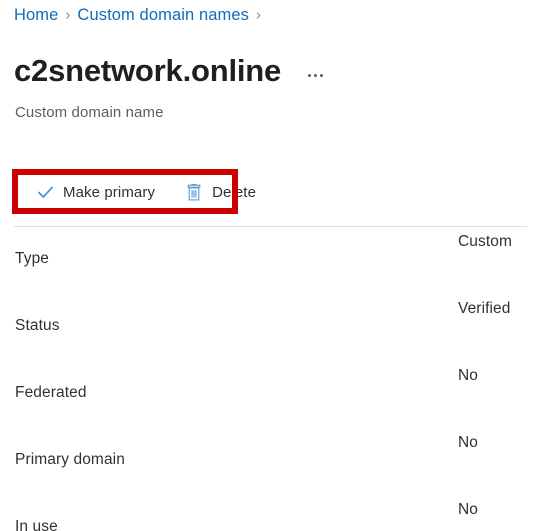  I want to click on property-row-status: Status Verified, so click(271, 332).